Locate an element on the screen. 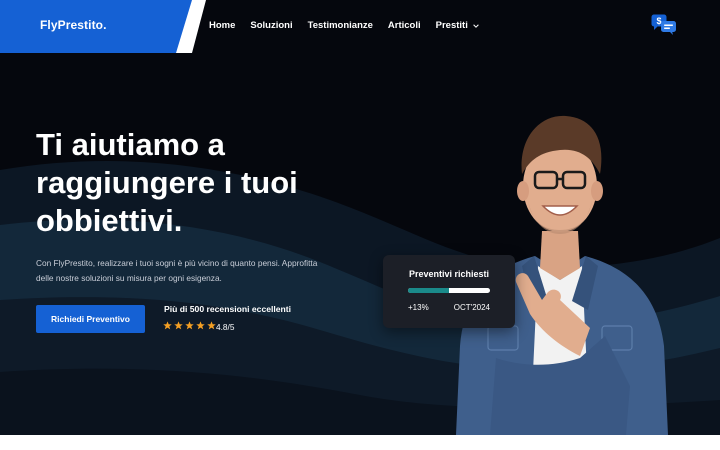 This screenshot has width=720, height=450. rating-stars is located at coordinates (189, 325).